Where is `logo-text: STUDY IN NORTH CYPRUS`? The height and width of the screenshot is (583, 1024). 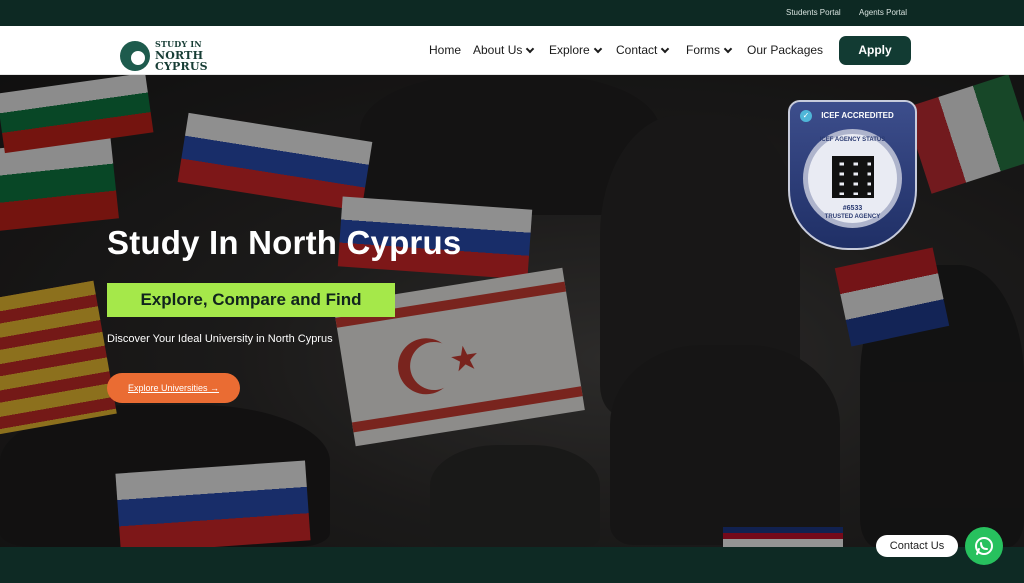 logo-text: STUDY IN NORTH CYPRUS is located at coordinates (181, 56).